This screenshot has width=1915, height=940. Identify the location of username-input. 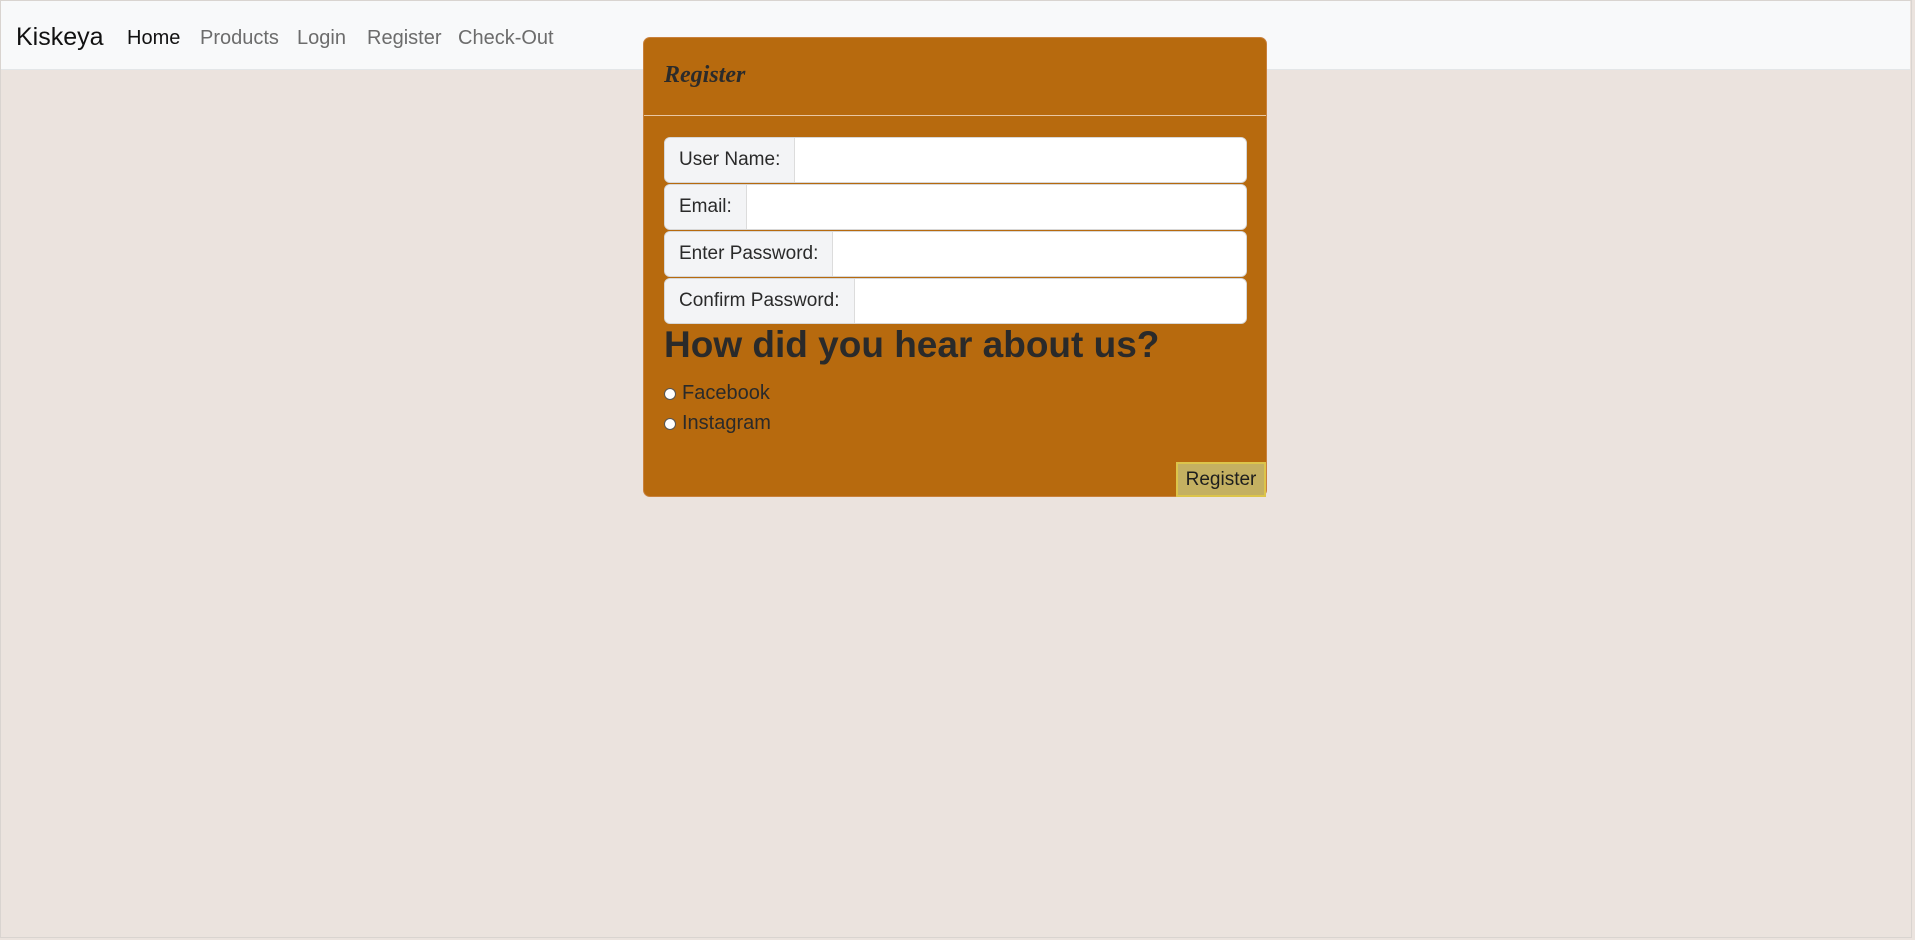
(1020, 160).